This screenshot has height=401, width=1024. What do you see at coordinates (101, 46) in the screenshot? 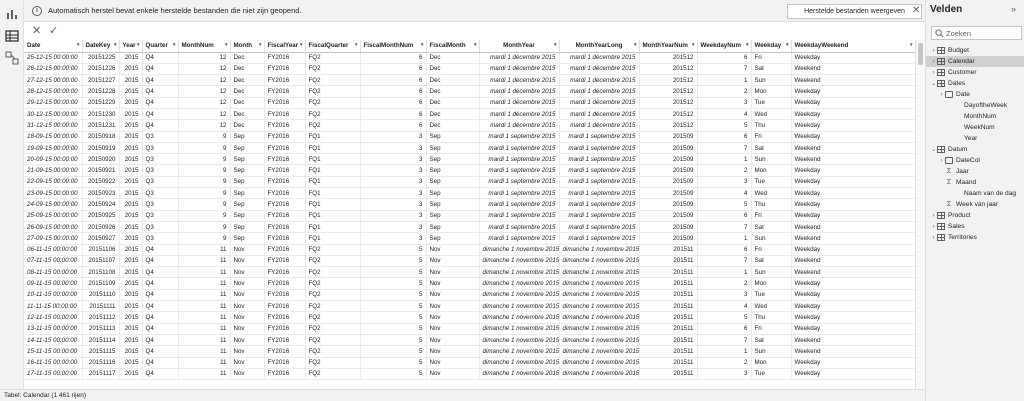
I see `column-header: DateKey ▾` at bounding box center [101, 46].